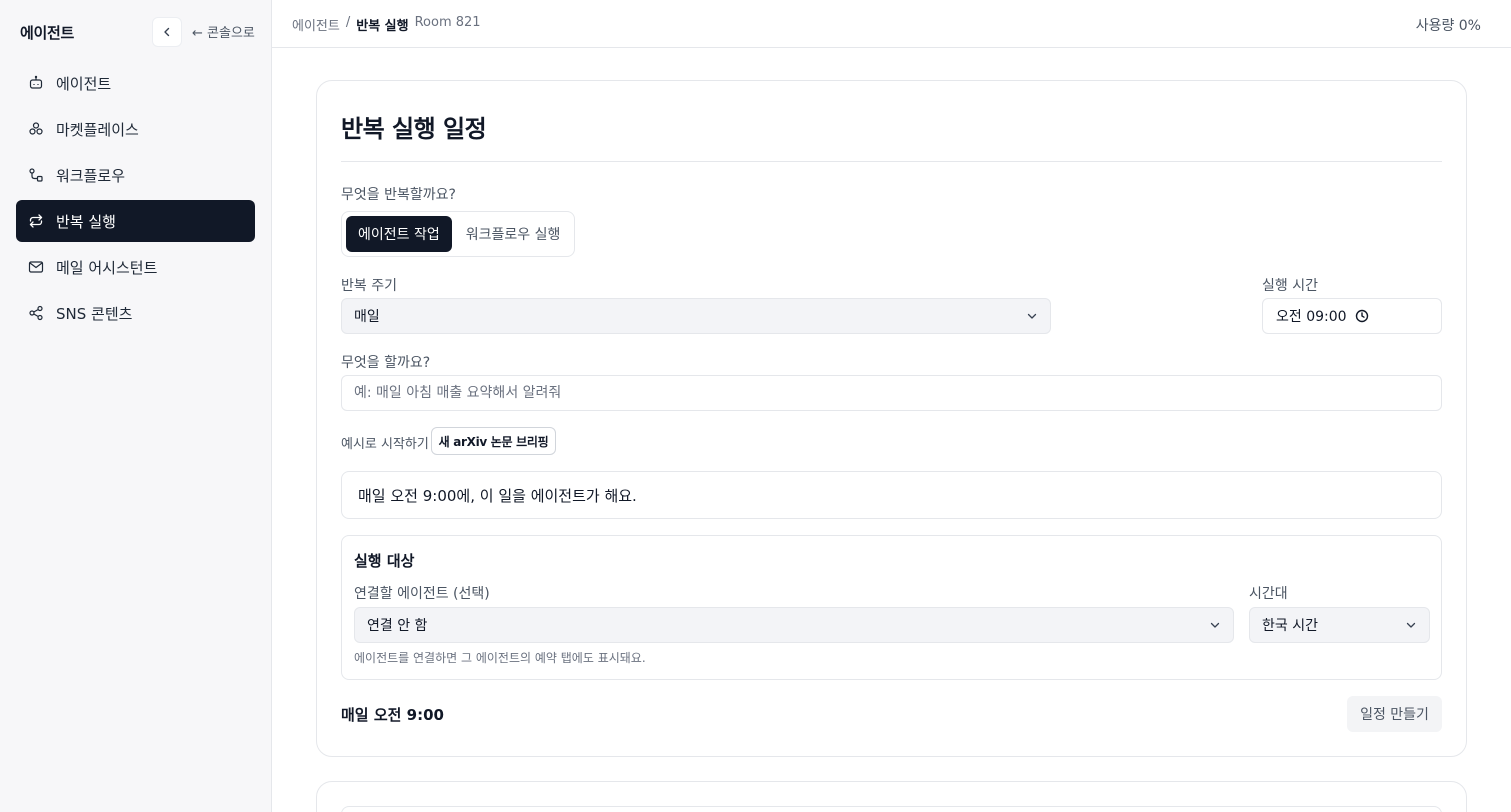 Image resolution: width=1511 pixels, height=812 pixels. I want to click on agent-select-label: 연결할 에이전트 (선택), so click(422, 594).